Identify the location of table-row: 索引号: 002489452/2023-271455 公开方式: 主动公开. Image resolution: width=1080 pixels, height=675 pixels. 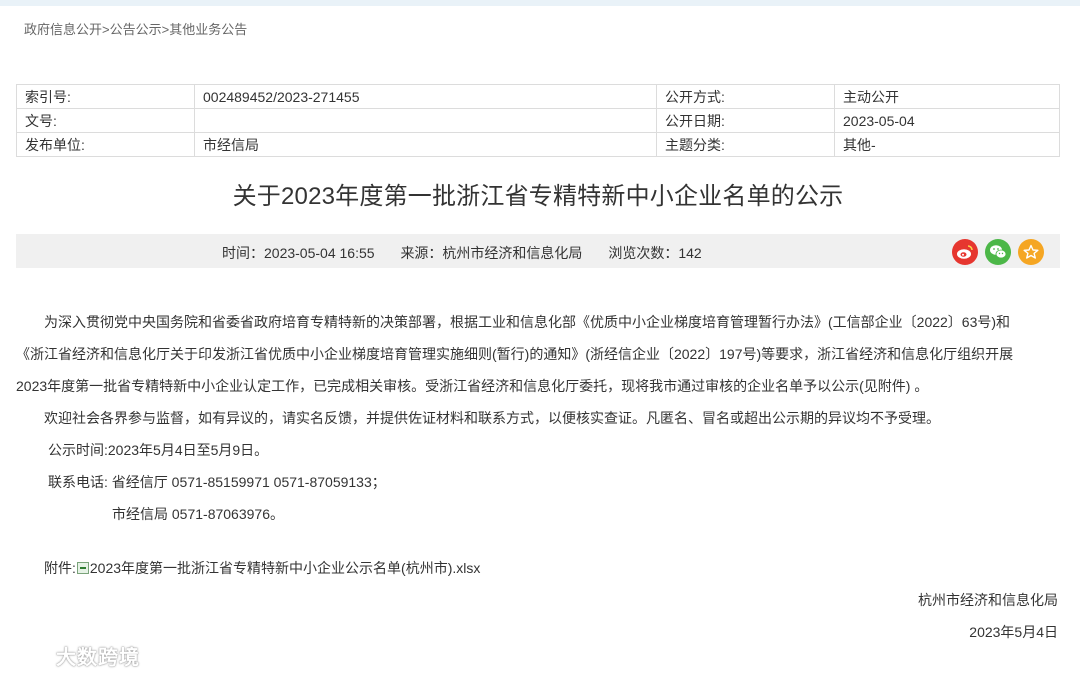
(538, 96).